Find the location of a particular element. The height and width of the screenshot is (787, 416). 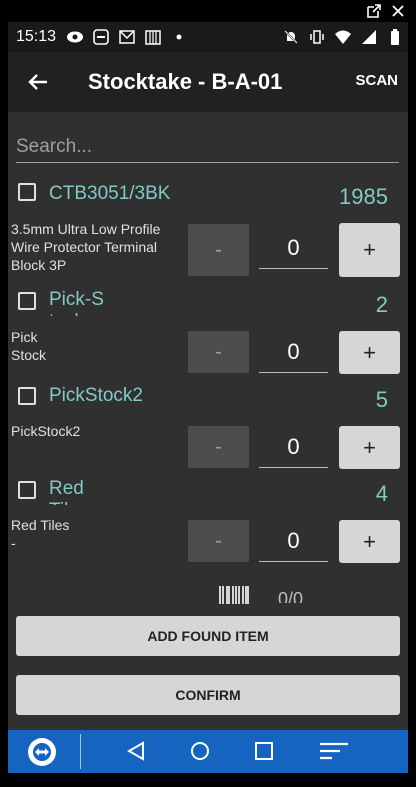

item-quantity: 5 is located at coordinates (381, 399).